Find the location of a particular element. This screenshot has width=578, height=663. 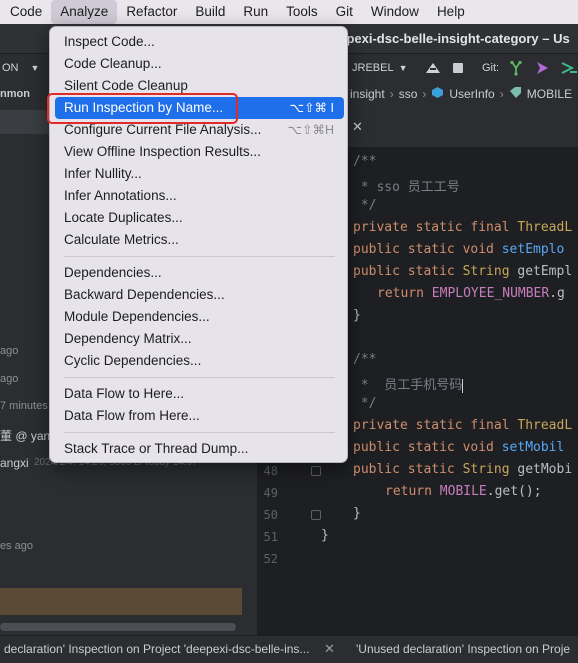

code-line: public static void setEmplo is located at coordinates (458, 249).